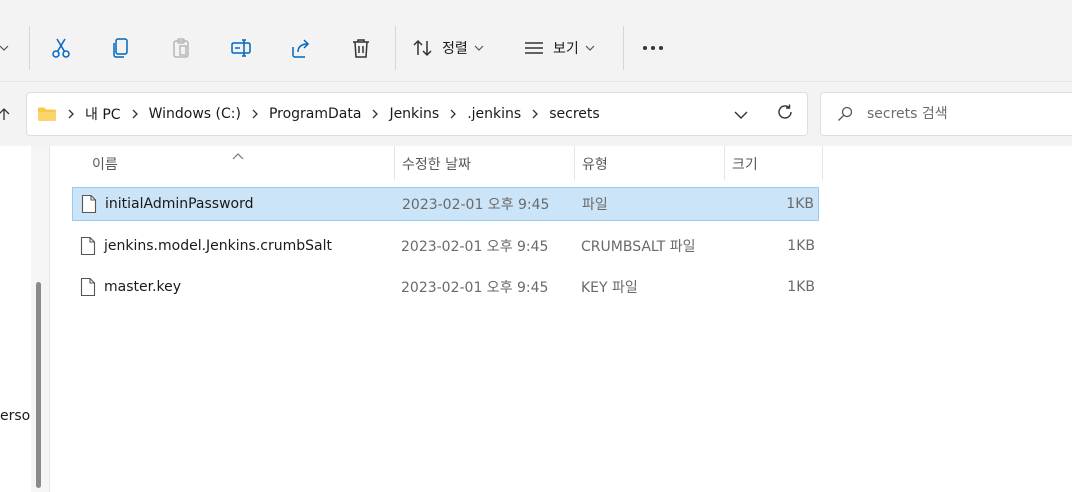 The width and height of the screenshot is (1072, 492). I want to click on file-row-master-key: master.key 2023-02-01 오후 9:45 KEY 파일 1KB, so click(445, 287).